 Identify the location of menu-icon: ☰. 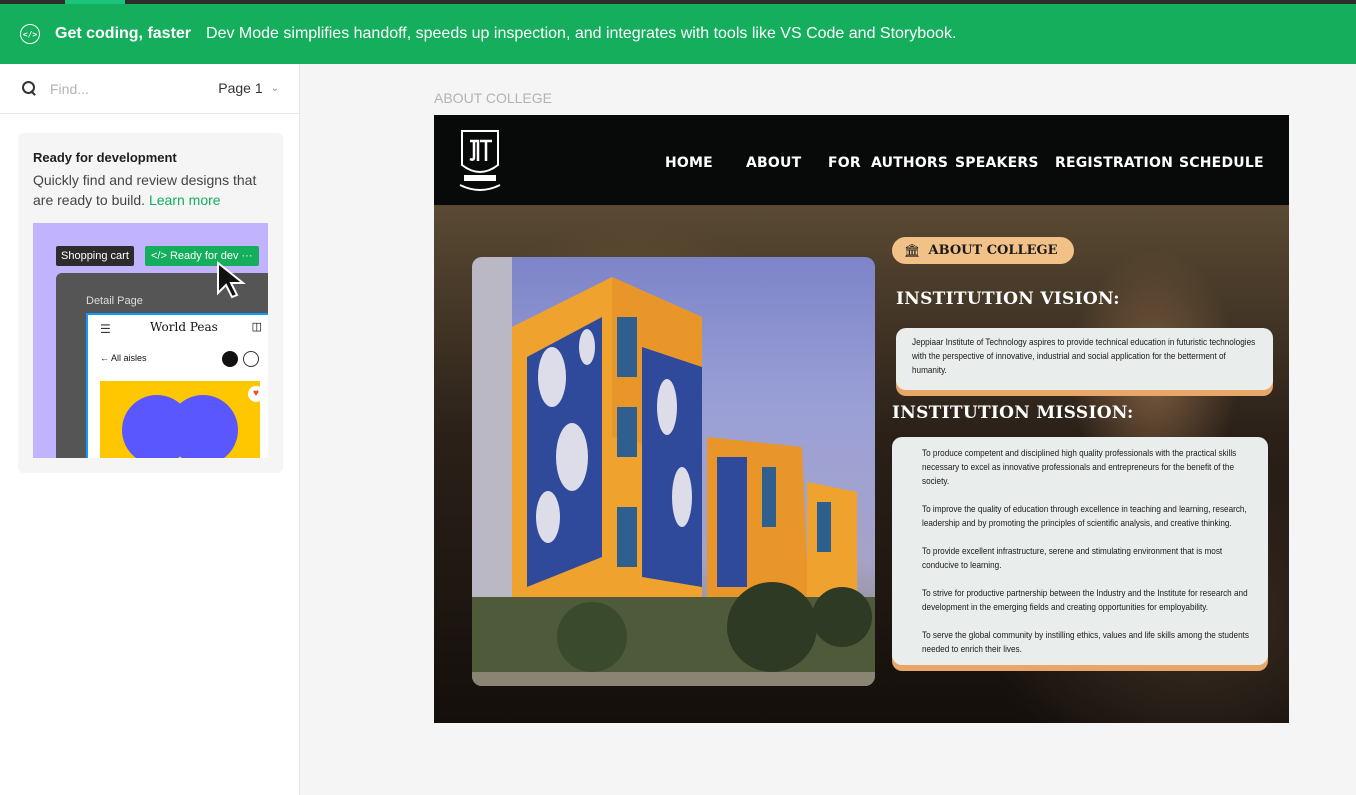
(105, 329).